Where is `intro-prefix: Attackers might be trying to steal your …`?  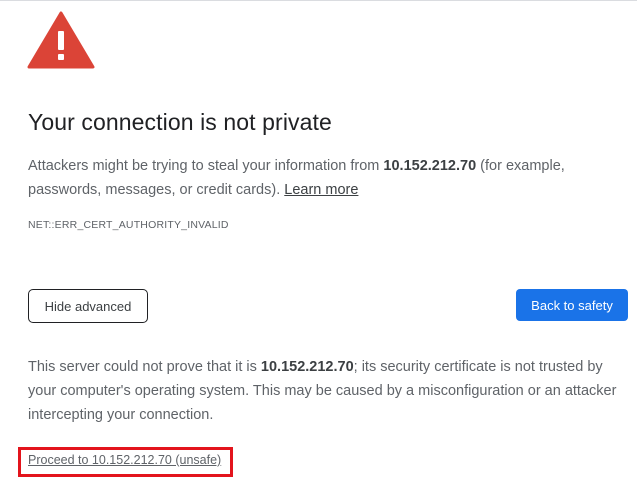 intro-prefix: Attackers might be trying to steal your … is located at coordinates (206, 166).